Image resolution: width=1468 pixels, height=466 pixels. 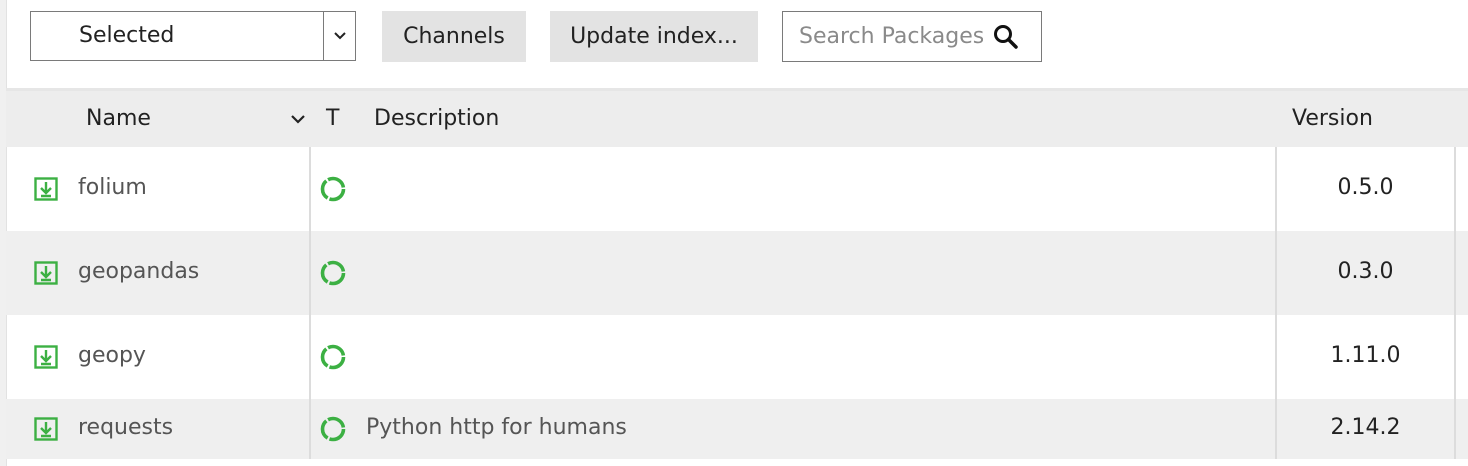 I want to click on package-version: 1.11.0, so click(x=1365, y=355).